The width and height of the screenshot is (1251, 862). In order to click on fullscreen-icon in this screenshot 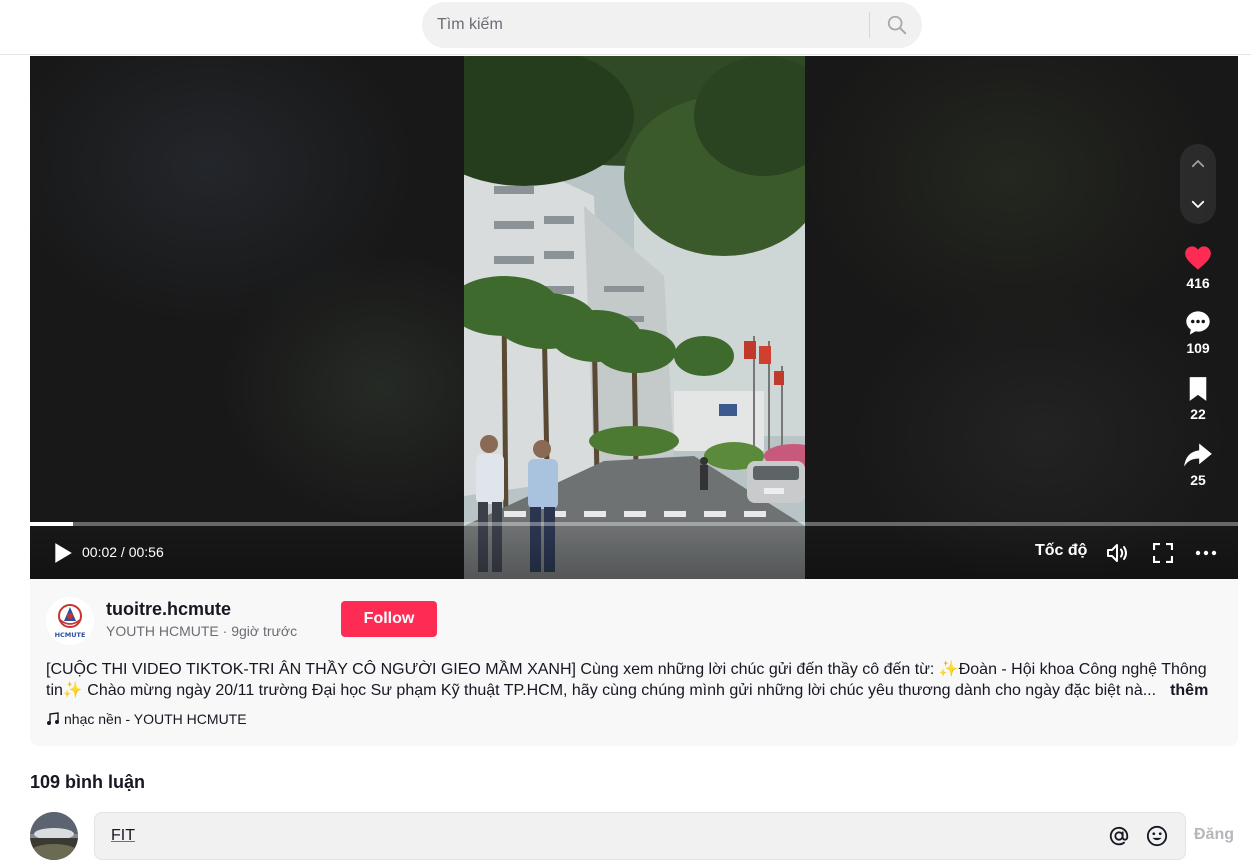, I will do `click(1163, 553)`.